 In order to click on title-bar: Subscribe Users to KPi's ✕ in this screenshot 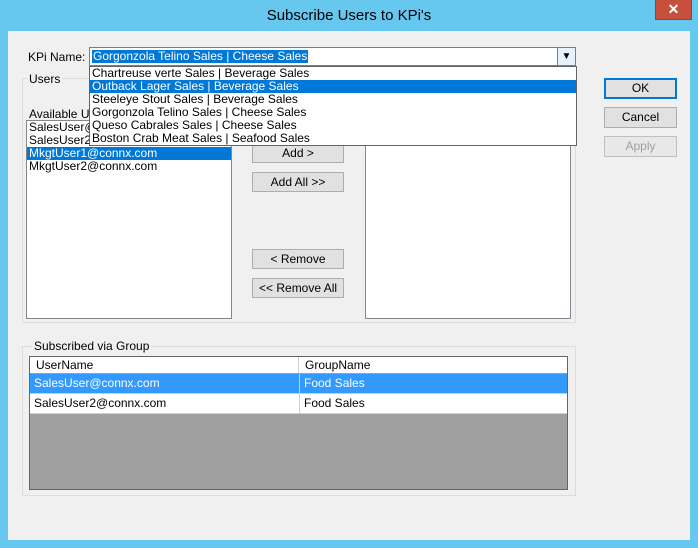, I will do `click(349, 15)`.